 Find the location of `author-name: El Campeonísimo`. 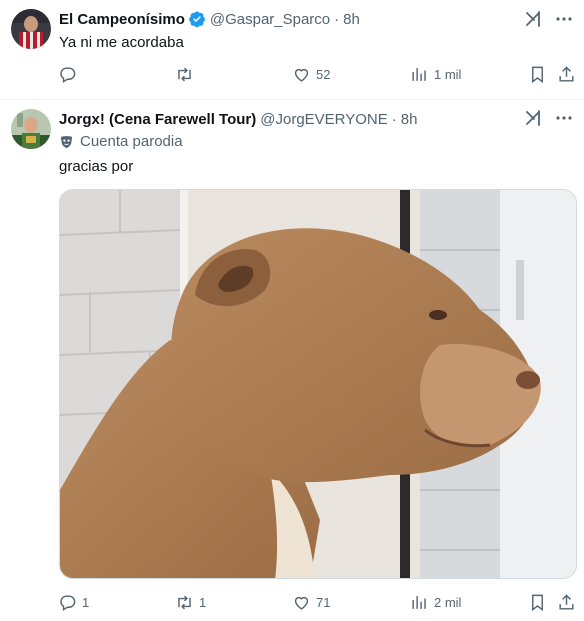

author-name: El Campeonísimo is located at coordinates (122, 19).